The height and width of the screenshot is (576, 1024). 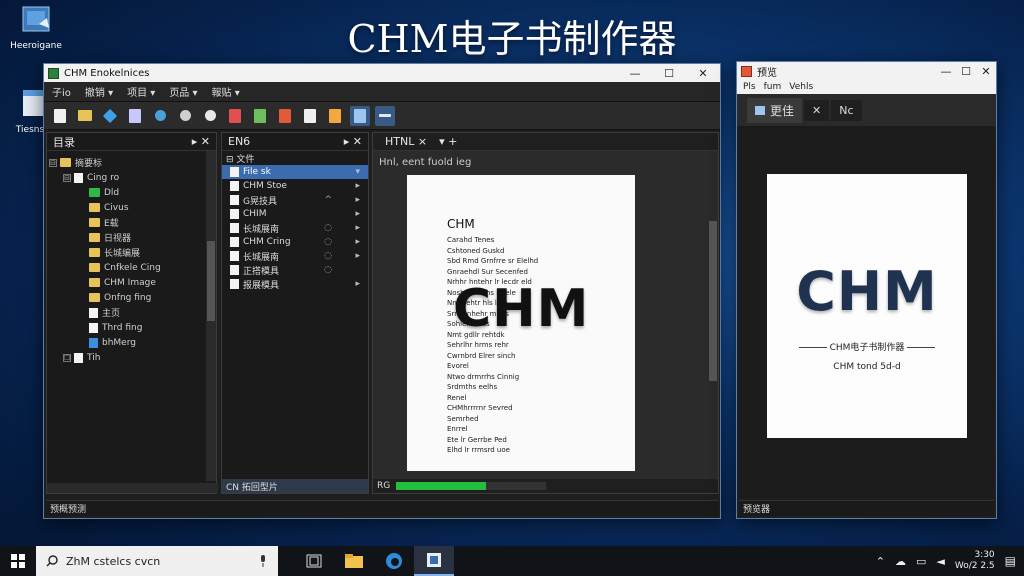 What do you see at coordinates (132, 252) in the screenshot?
I see `toc-tree-item: 长城编展` at bounding box center [132, 252].